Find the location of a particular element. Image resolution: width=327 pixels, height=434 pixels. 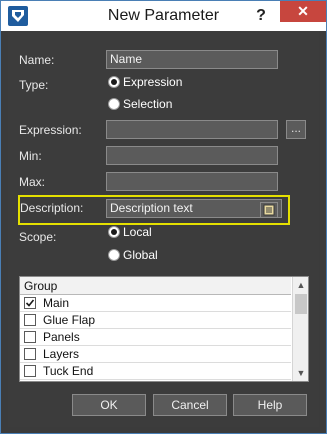

list-item-label: Tuck End is located at coordinates (68, 371).